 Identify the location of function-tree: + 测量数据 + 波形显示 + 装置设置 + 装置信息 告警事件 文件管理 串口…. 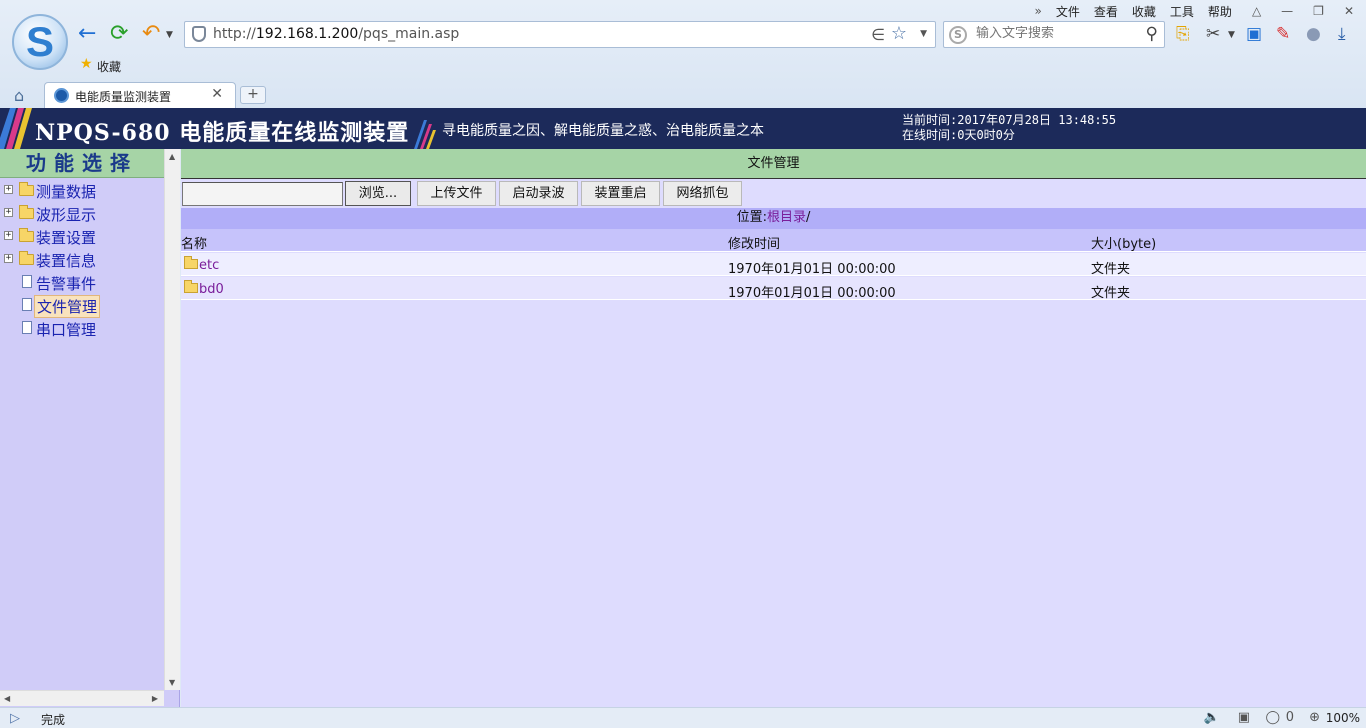
(82, 259).